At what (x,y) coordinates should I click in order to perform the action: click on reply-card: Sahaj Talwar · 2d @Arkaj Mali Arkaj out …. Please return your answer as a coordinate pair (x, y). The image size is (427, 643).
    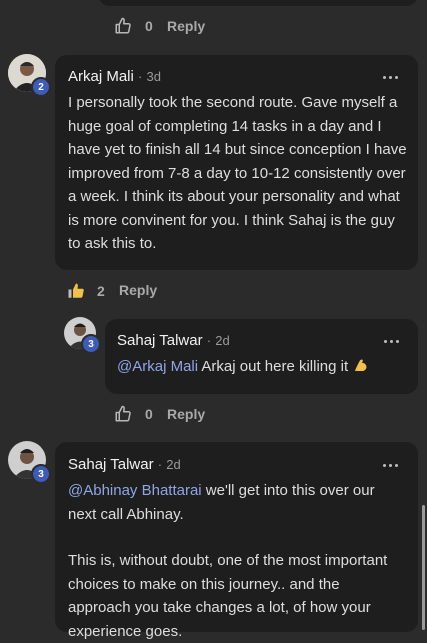
    Looking at the image, I should click on (261, 356).